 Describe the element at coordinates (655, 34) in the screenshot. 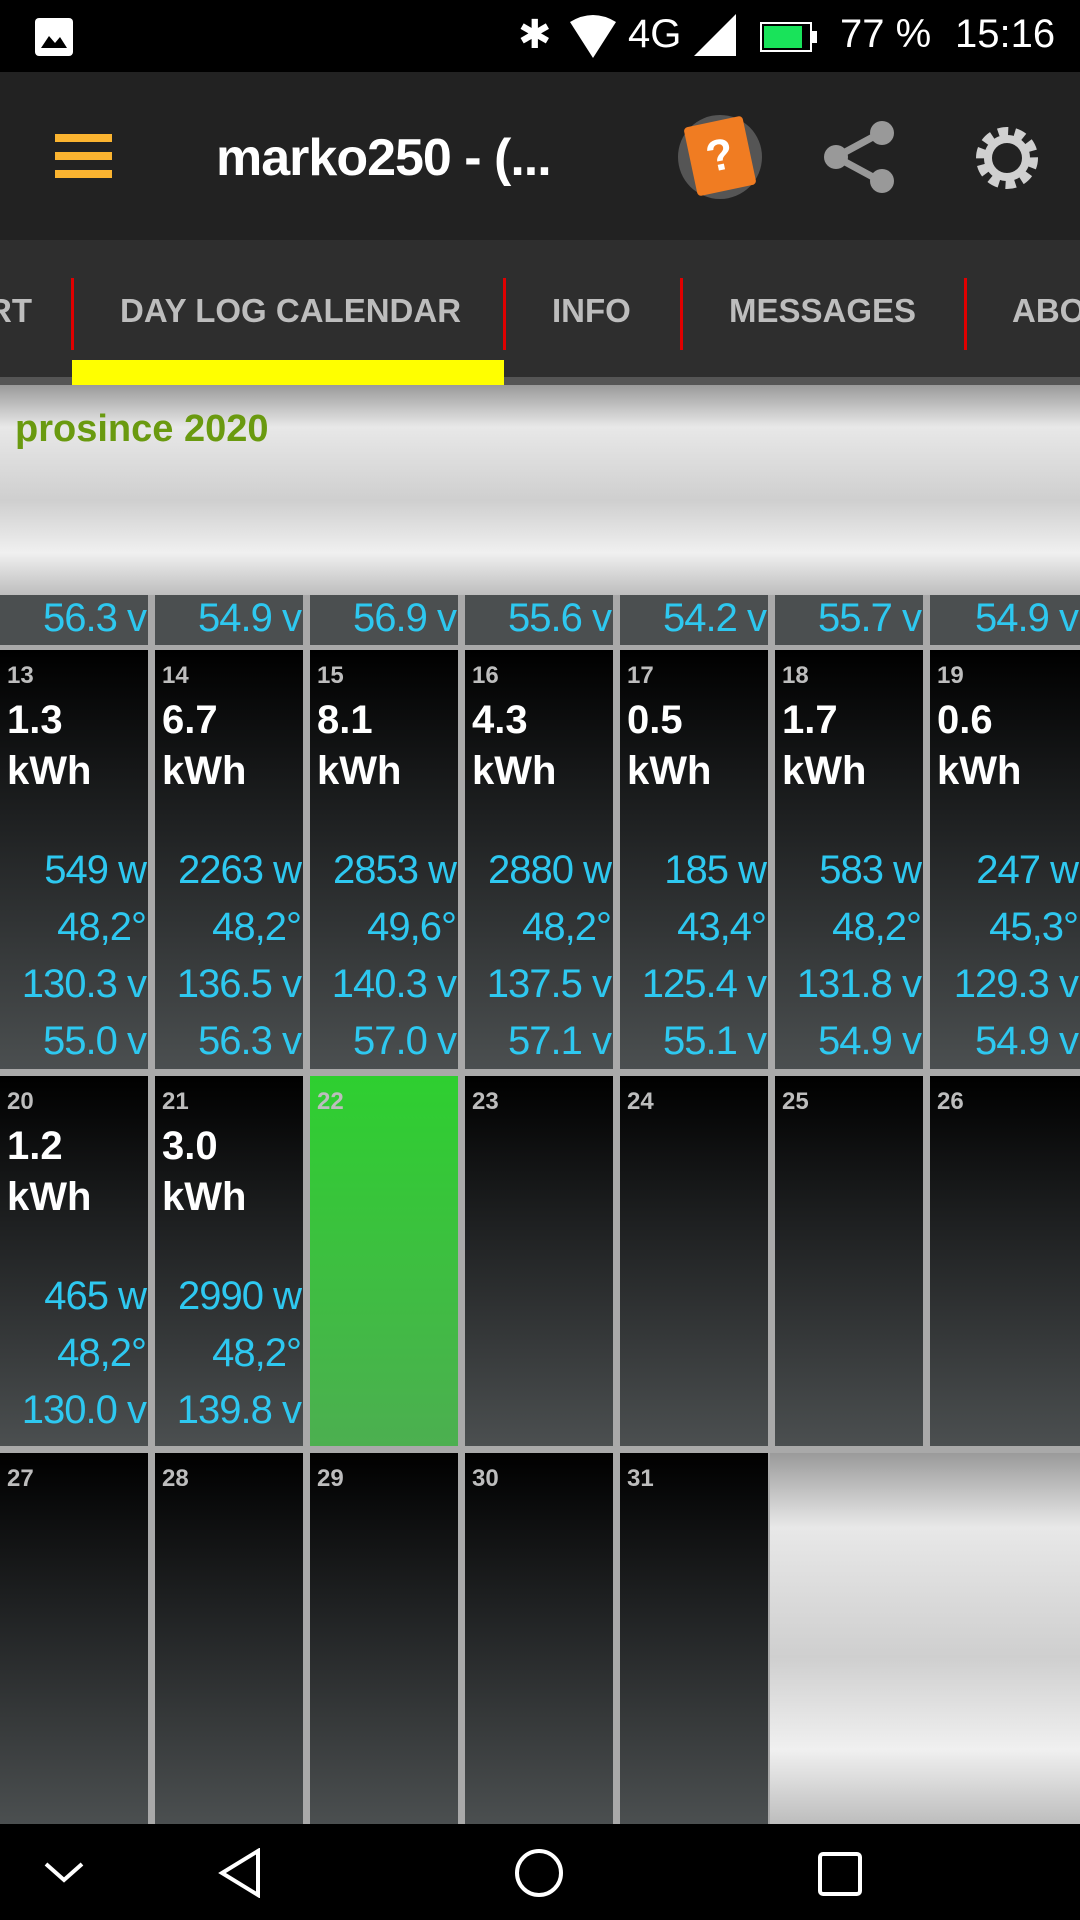

I see `network-type: 4G` at that location.